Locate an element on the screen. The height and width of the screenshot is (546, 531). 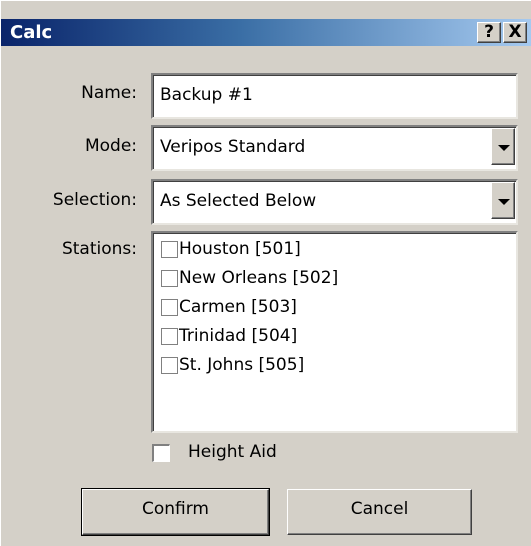
cancel-button: Cancel is located at coordinates (379, 512).